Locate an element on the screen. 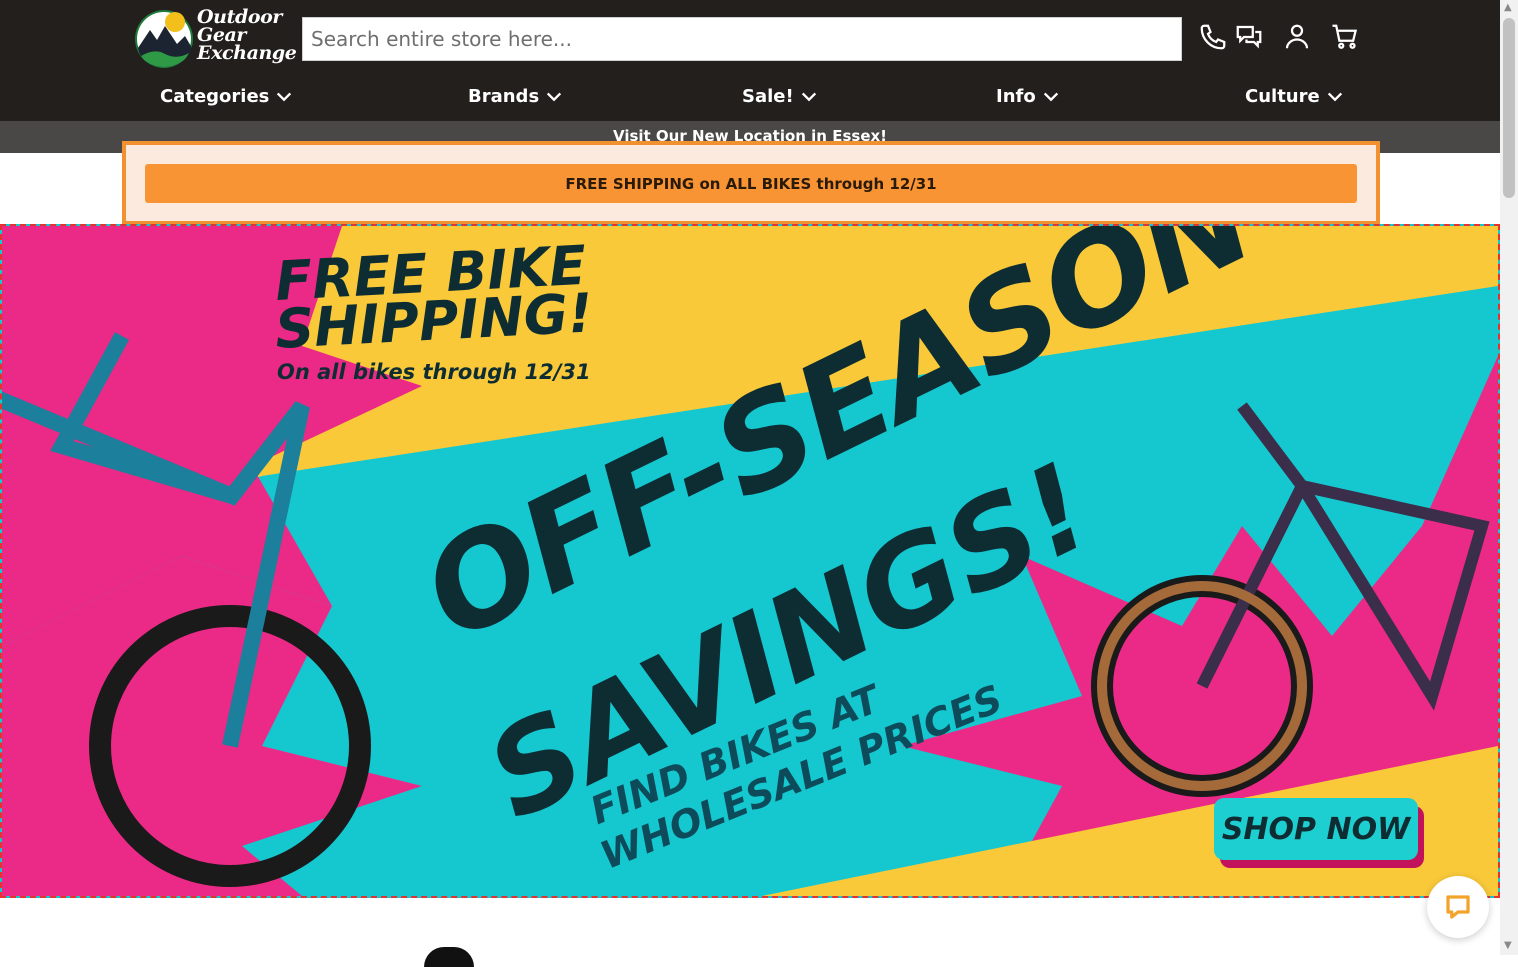 The width and height of the screenshot is (1518, 967). shipping-promo-banner: FREE SHIPPING on ALL BIKES through 12/31 is located at coordinates (751, 183).